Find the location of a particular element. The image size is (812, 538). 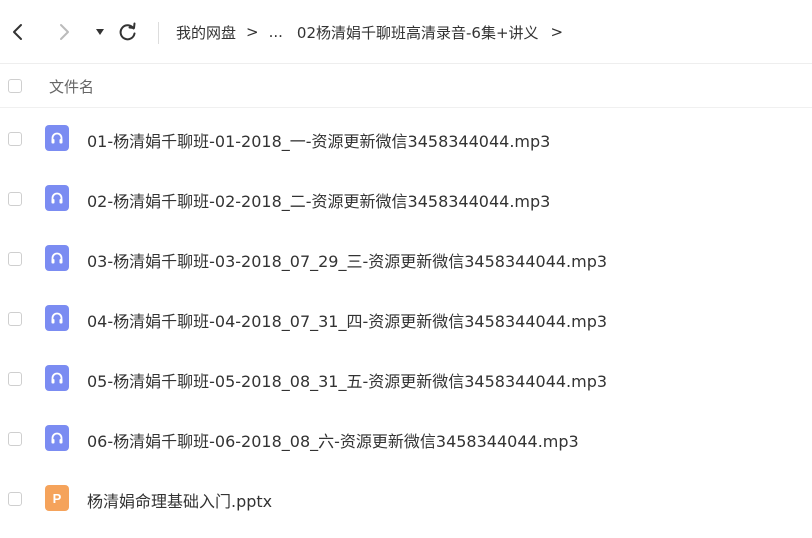

file-row: 02-杨清娟千聊班-02-2018_二-资源更新微信3458344044.mp3 is located at coordinates (406, 198).